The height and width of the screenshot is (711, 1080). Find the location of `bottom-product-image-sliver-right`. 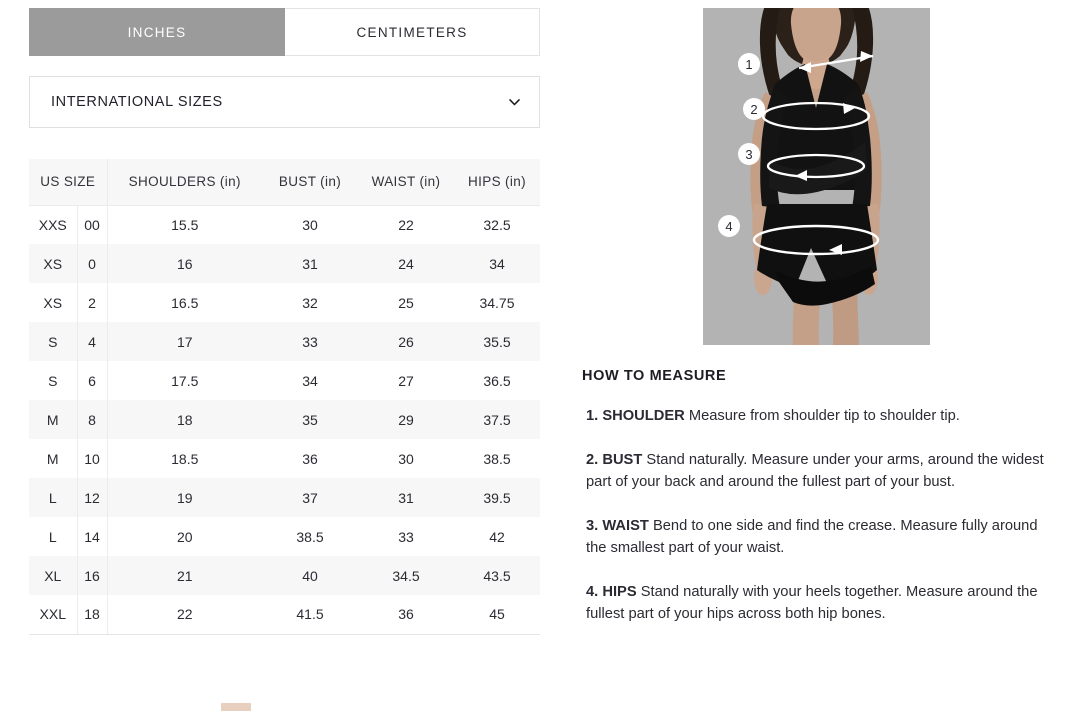

bottom-product-image-sliver-right is located at coordinates (272, 707).